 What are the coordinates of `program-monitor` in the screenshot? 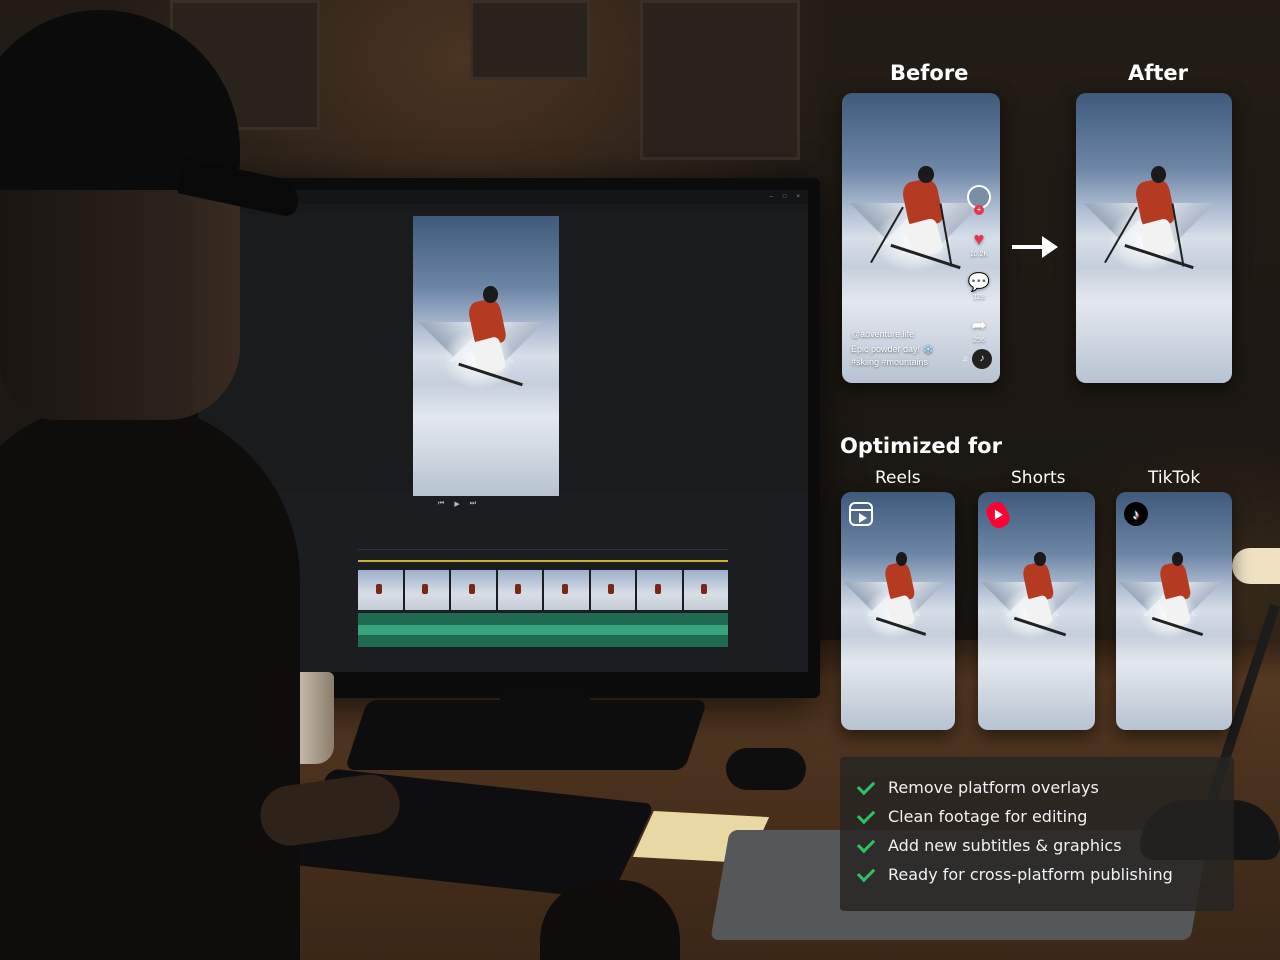 It's located at (503, 355).